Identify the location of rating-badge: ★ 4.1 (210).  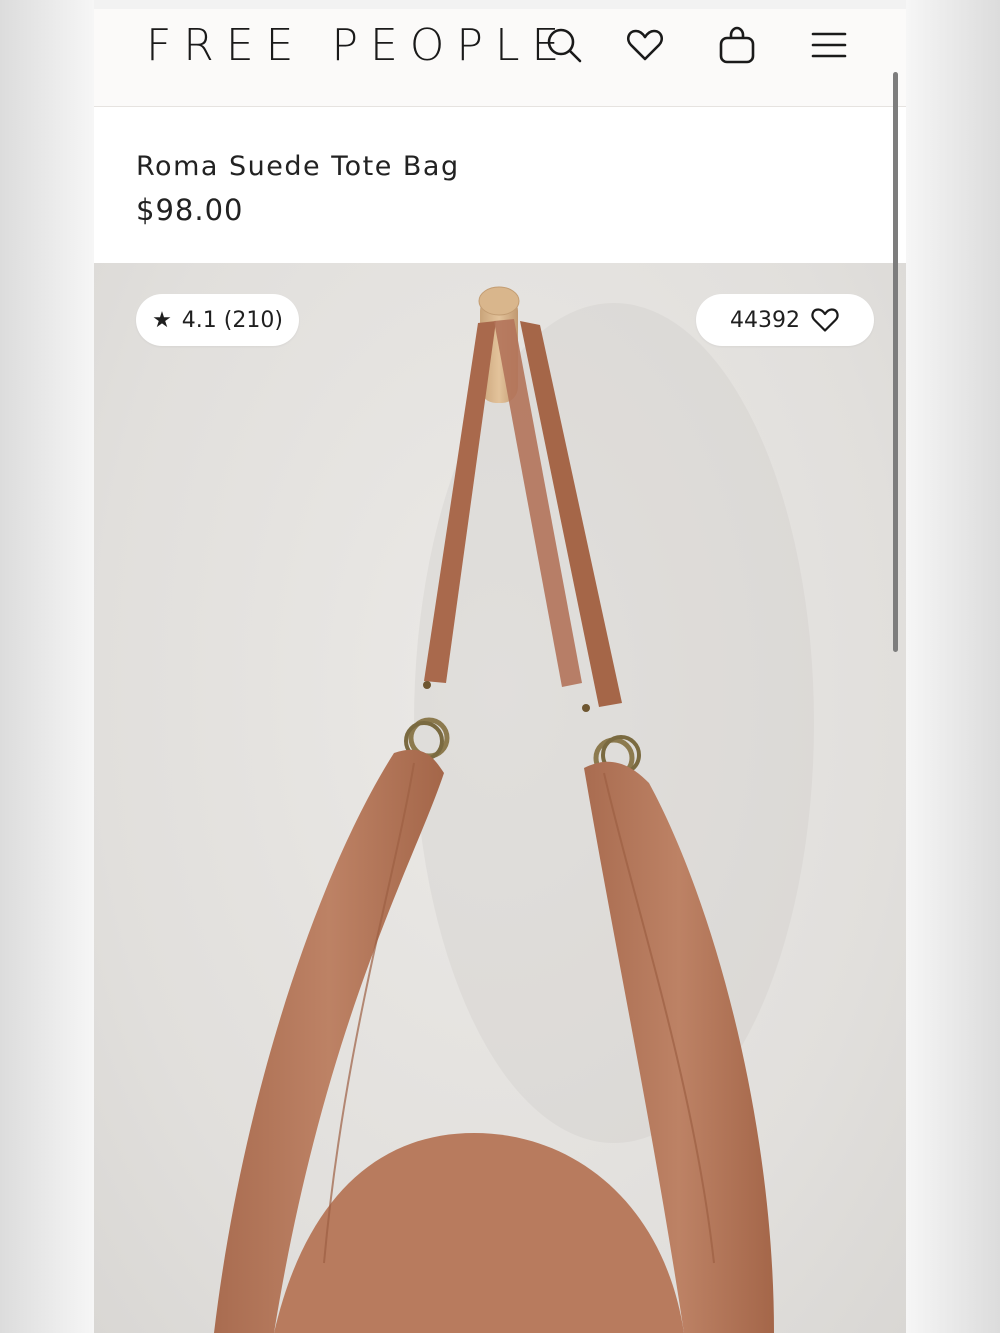
(217, 320).